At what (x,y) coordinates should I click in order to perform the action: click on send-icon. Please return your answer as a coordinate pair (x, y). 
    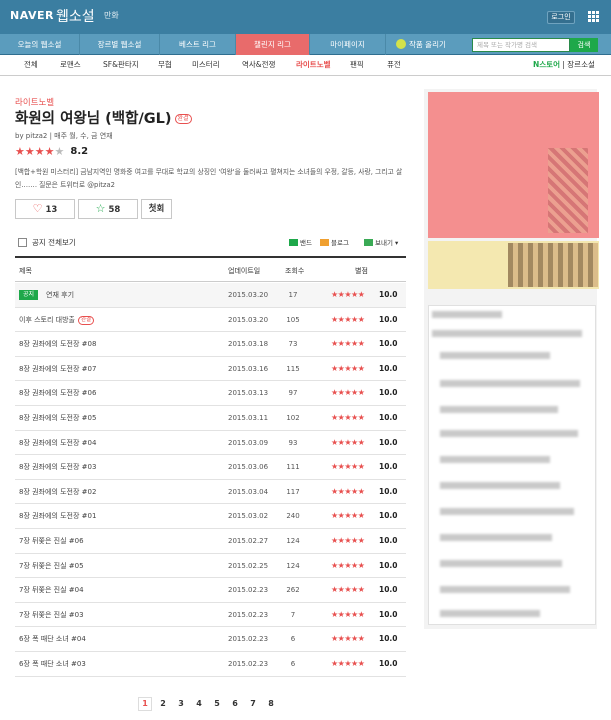
    Looking at the image, I should click on (368, 242).